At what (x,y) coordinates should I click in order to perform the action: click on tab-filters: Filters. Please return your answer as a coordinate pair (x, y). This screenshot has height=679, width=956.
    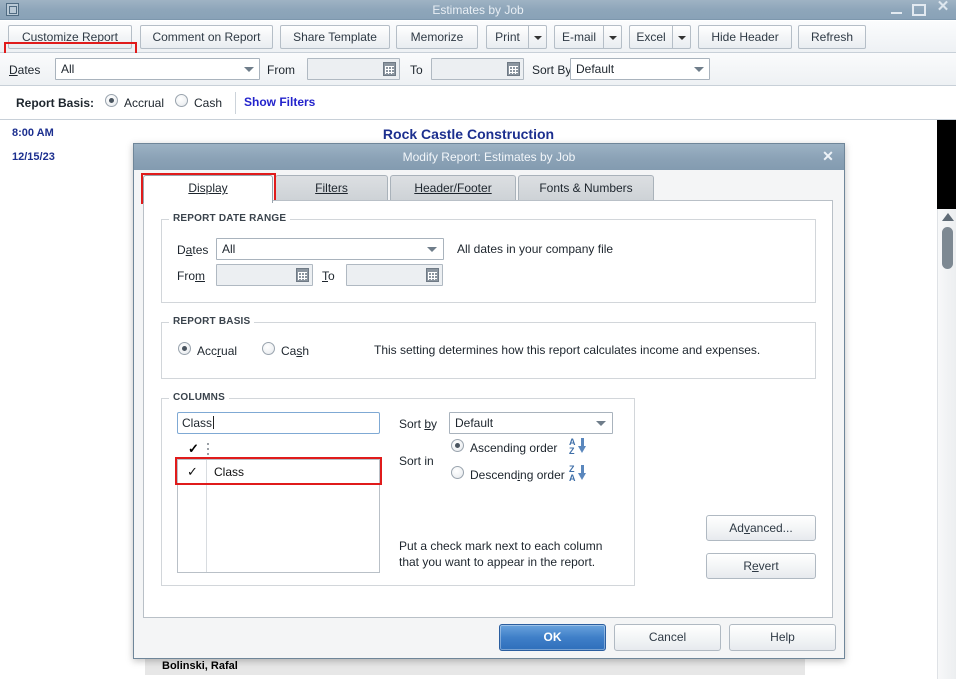
    Looking at the image, I should click on (331, 188).